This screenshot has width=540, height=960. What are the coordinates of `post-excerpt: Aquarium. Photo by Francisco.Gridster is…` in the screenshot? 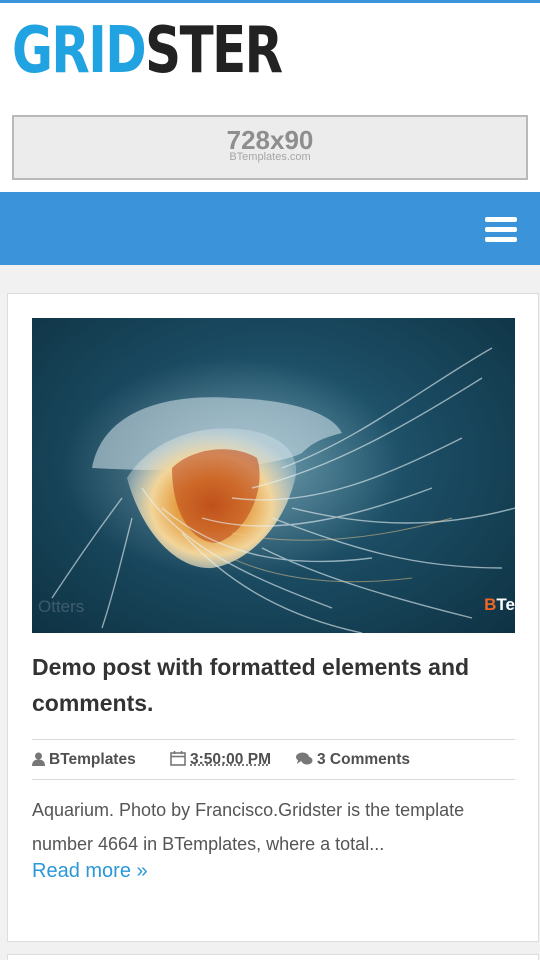 It's located at (248, 827).